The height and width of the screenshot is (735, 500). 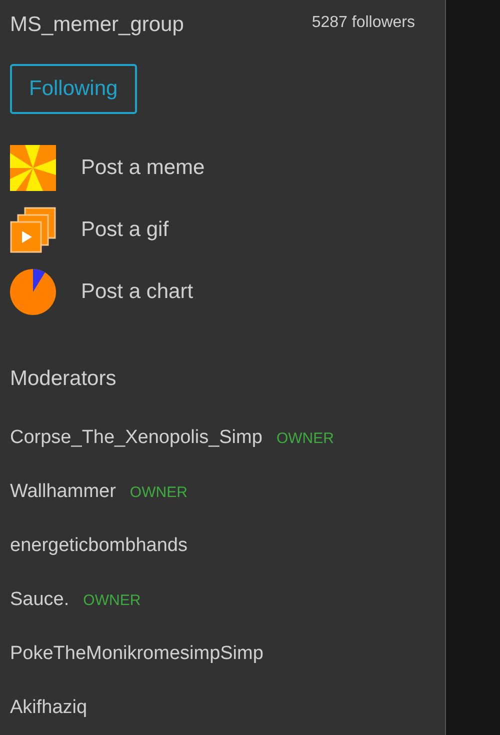 I want to click on post-link: Post a chart, so click(x=137, y=292).